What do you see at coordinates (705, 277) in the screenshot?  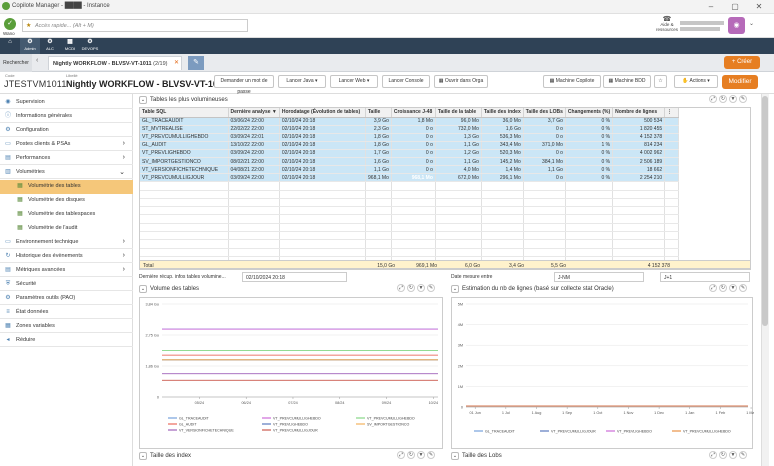 I see `date-to-field: J+1` at bounding box center [705, 277].